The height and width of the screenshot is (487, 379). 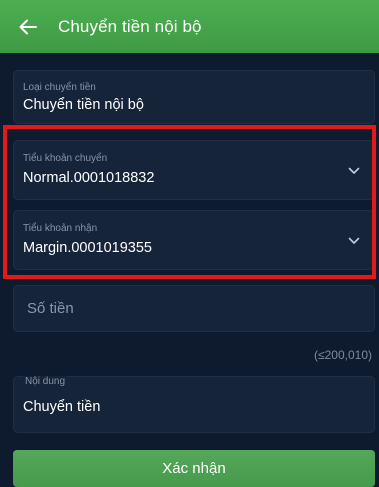 I want to click on page-title: Chuyển tiền nội bộ, so click(x=130, y=26).